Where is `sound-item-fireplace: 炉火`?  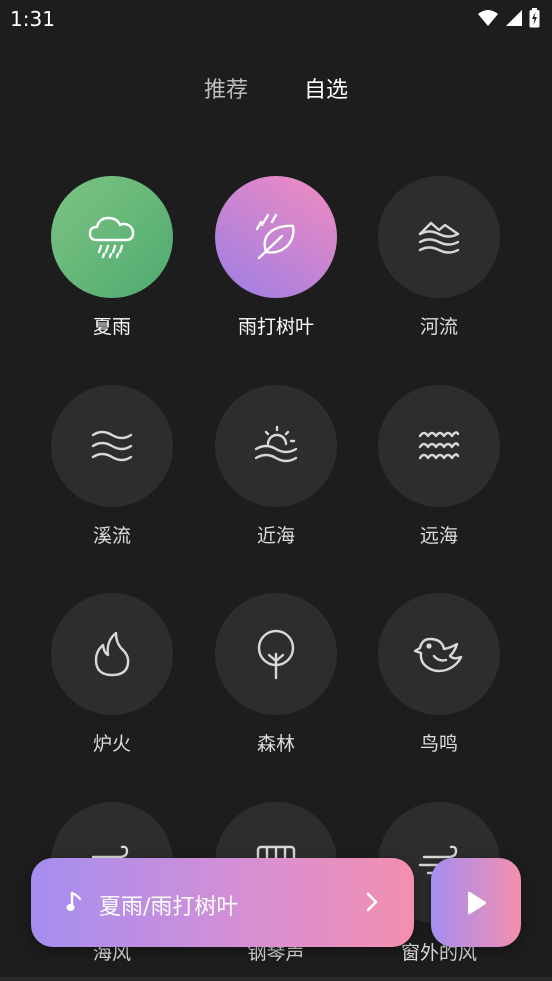 sound-item-fireplace: 炉火 is located at coordinates (113, 678).